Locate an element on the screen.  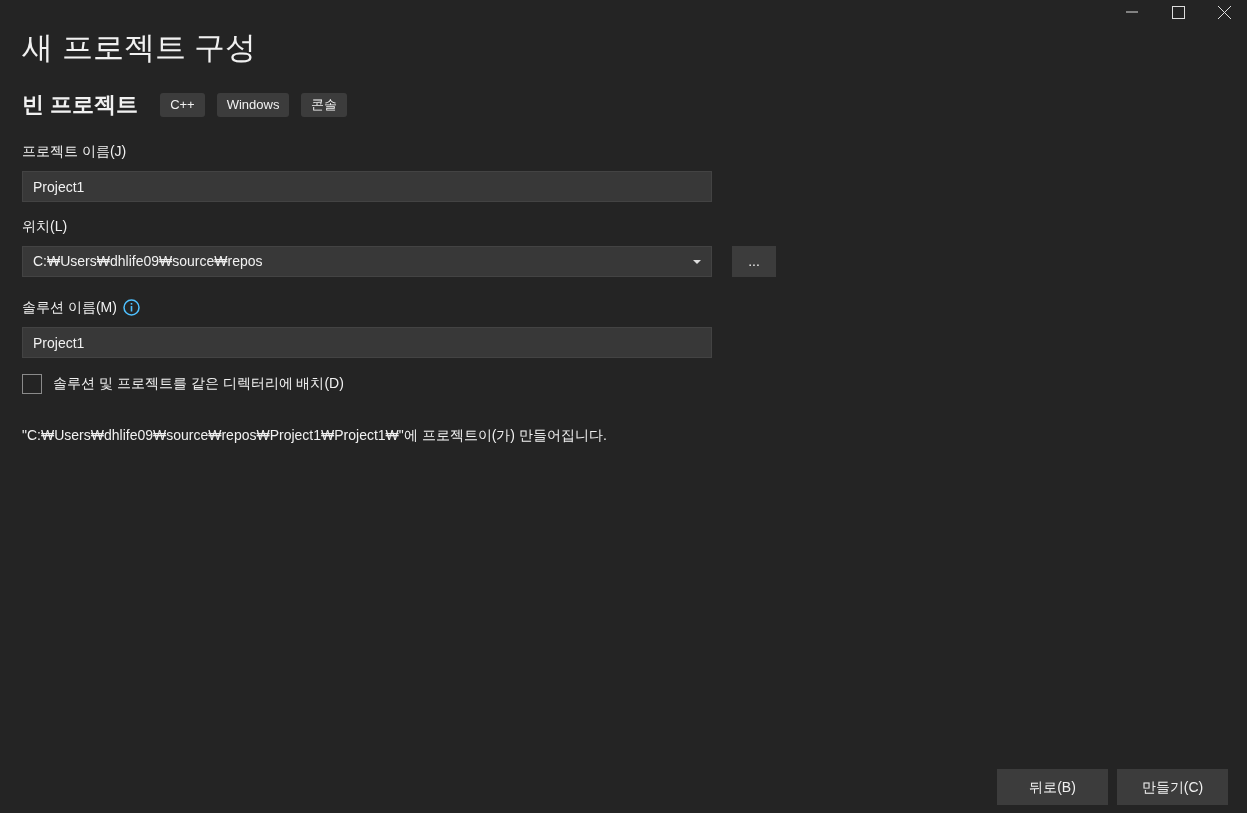
tag: Windows is located at coordinates (253, 104).